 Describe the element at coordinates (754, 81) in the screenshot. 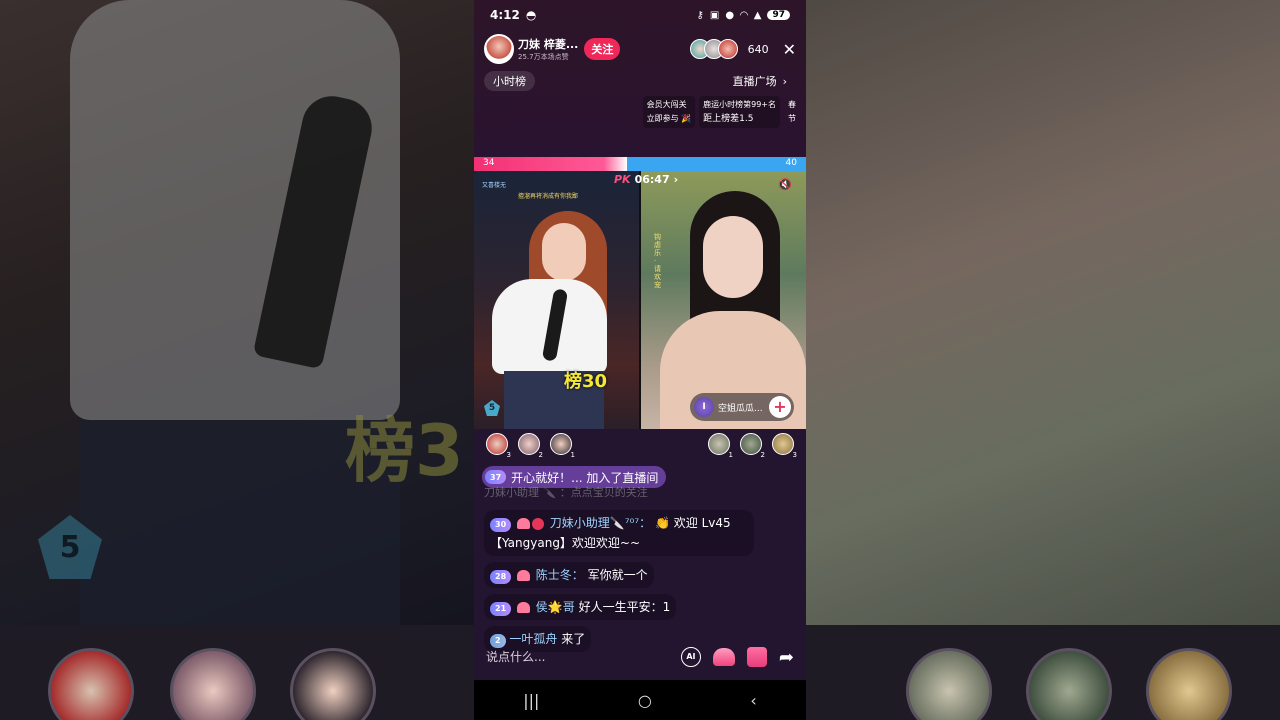

I see `live-plaza-label: 直播广场` at that location.